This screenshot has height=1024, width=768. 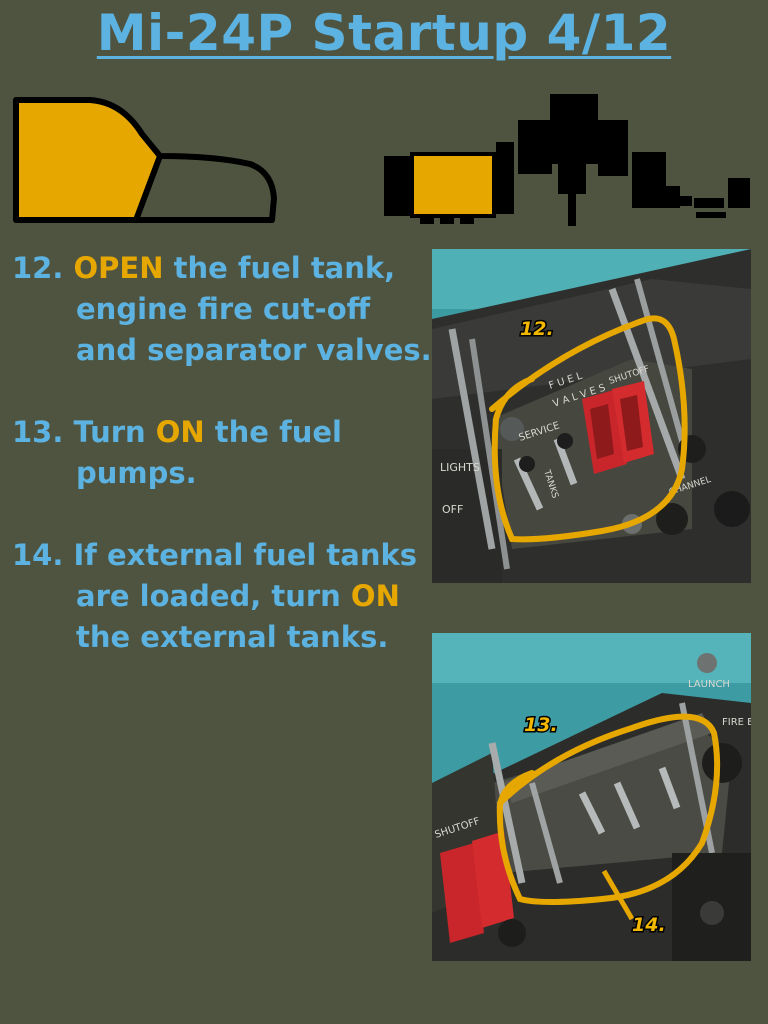 What do you see at coordinates (118, 268) in the screenshot?
I see `keyword-open: OPEN` at bounding box center [118, 268].